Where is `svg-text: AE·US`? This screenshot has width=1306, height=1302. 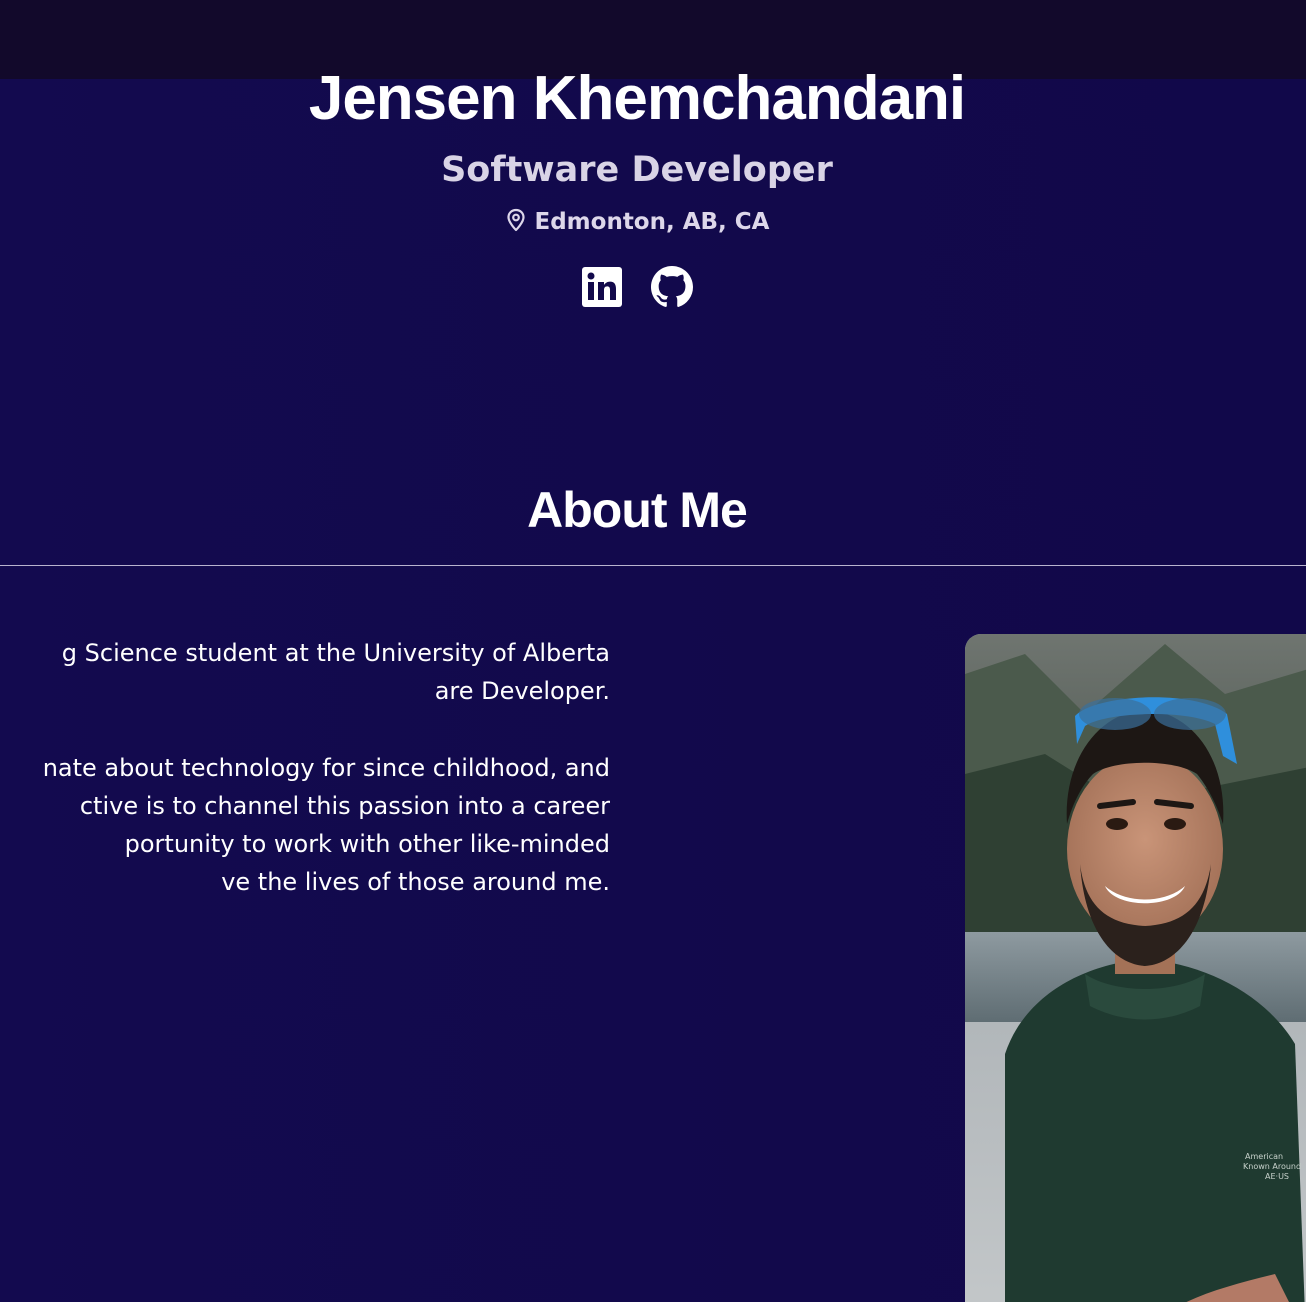 svg-text: AE·US is located at coordinates (1277, 1176).